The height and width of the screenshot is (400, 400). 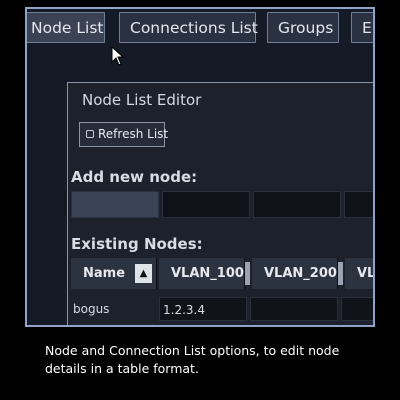 I want to click on new-node-row, so click(x=222, y=204).